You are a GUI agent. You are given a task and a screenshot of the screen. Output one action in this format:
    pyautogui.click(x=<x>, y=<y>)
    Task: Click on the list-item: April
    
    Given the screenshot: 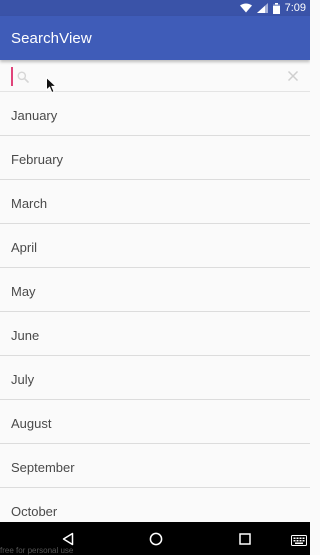 What is the action you would take?
    pyautogui.click(x=155, y=246)
    